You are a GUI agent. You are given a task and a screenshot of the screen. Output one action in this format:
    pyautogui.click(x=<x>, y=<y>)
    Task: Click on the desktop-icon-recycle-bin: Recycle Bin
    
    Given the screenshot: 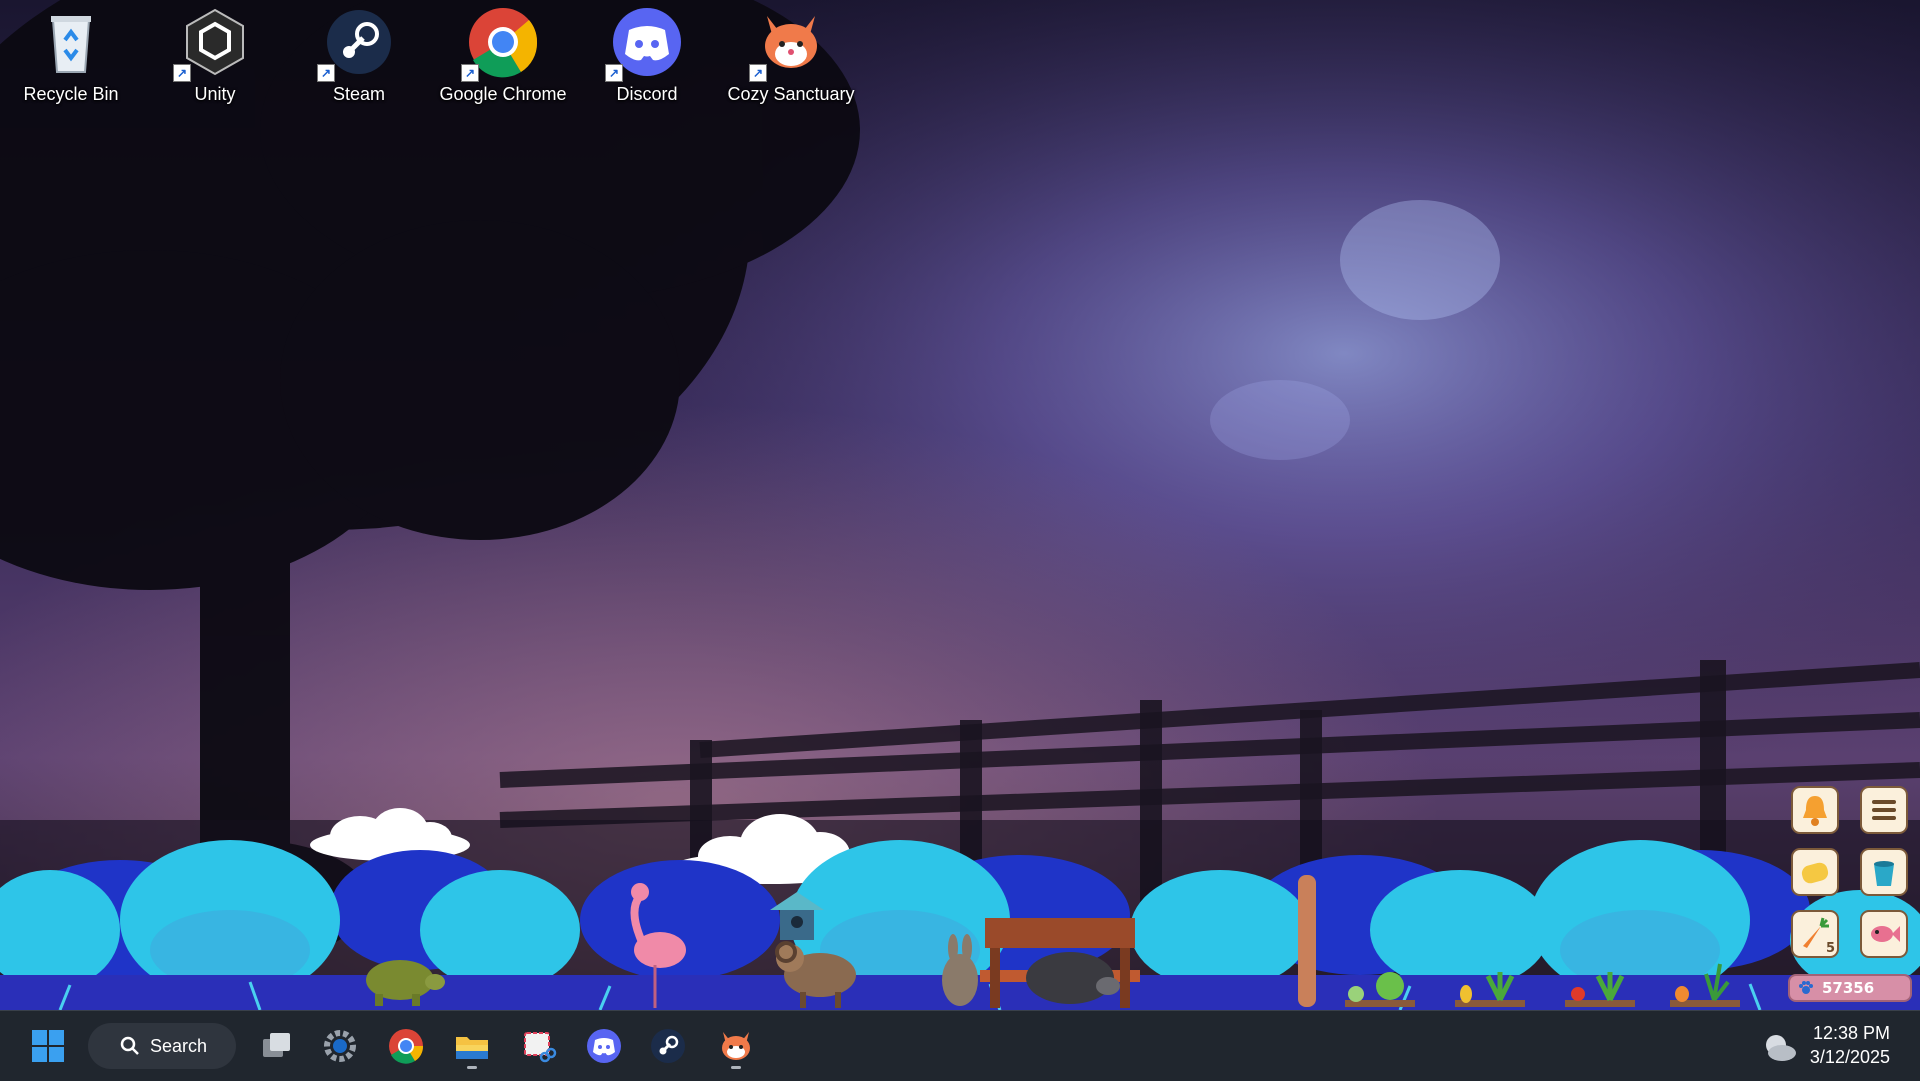 What is the action you would take?
    pyautogui.click(x=71, y=59)
    